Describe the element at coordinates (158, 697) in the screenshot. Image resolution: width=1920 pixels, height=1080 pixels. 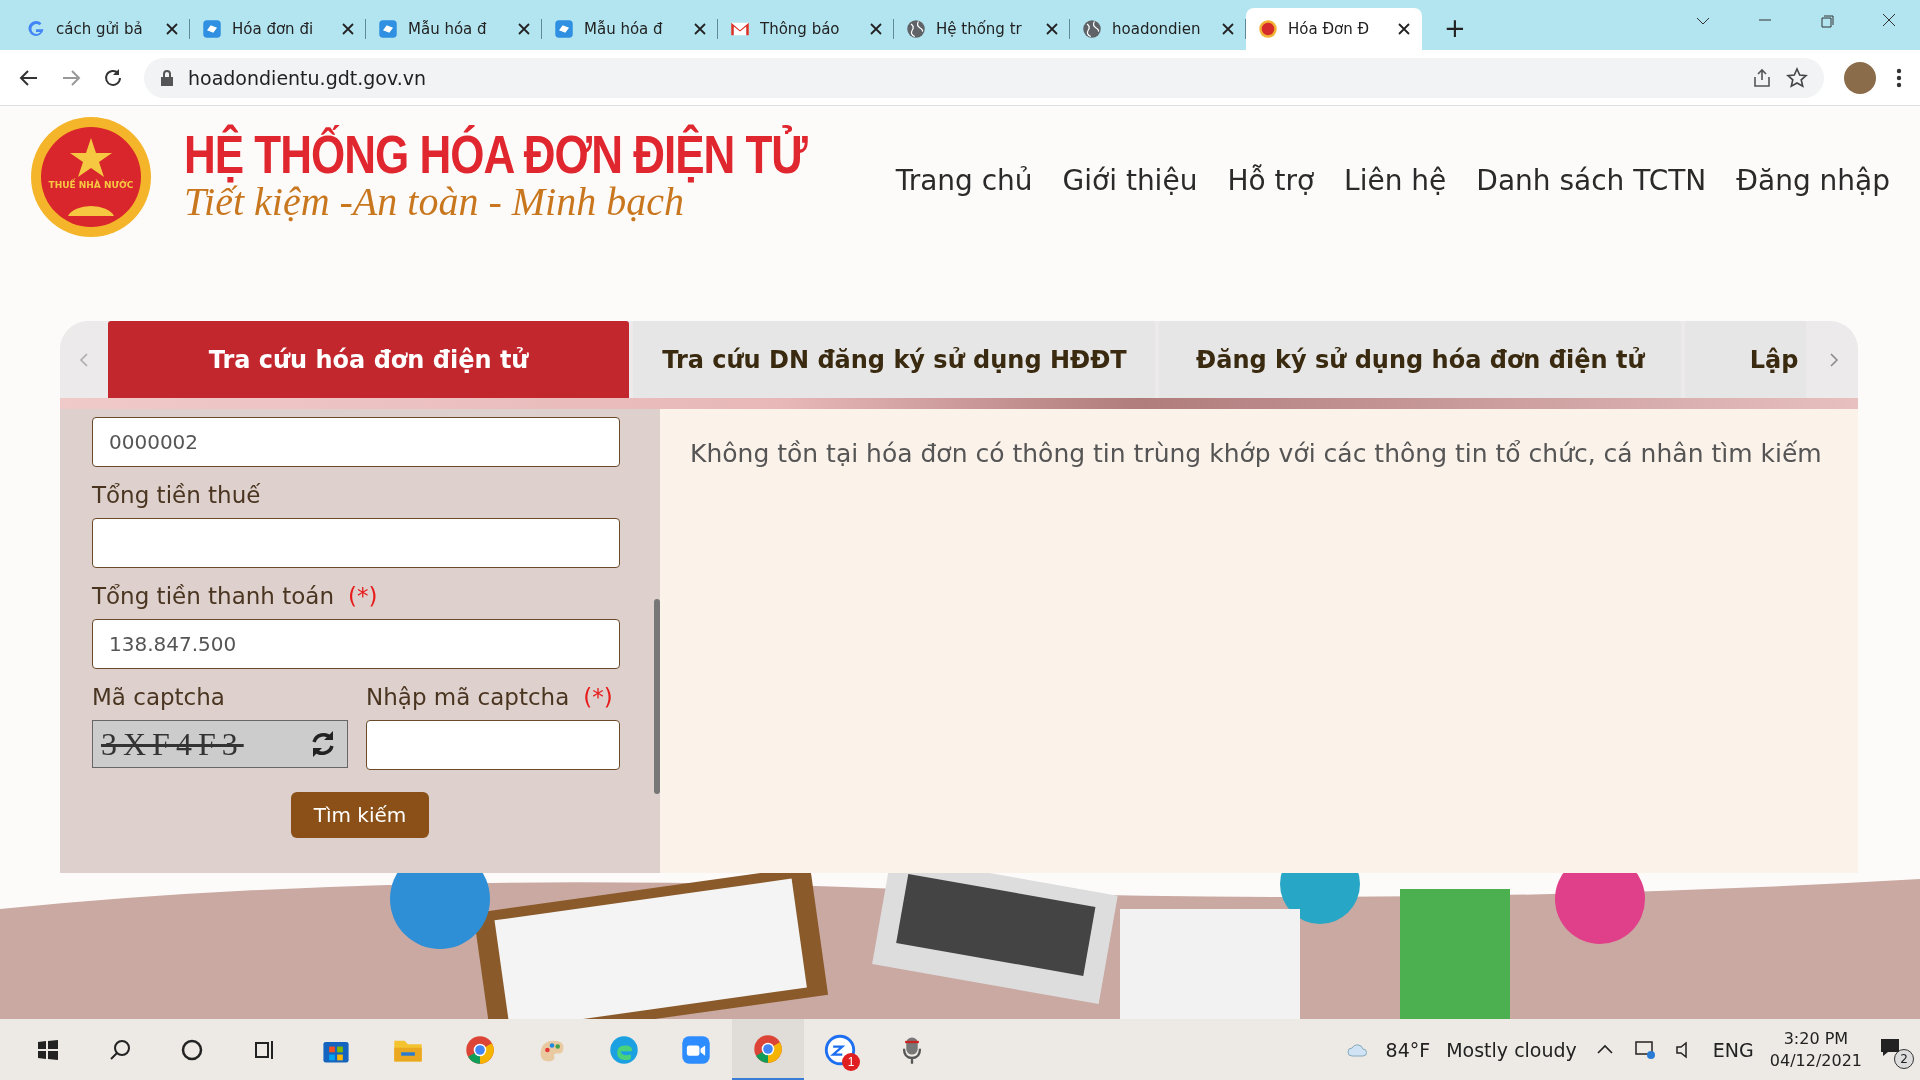
I see `field-label: Mã captcha` at that location.